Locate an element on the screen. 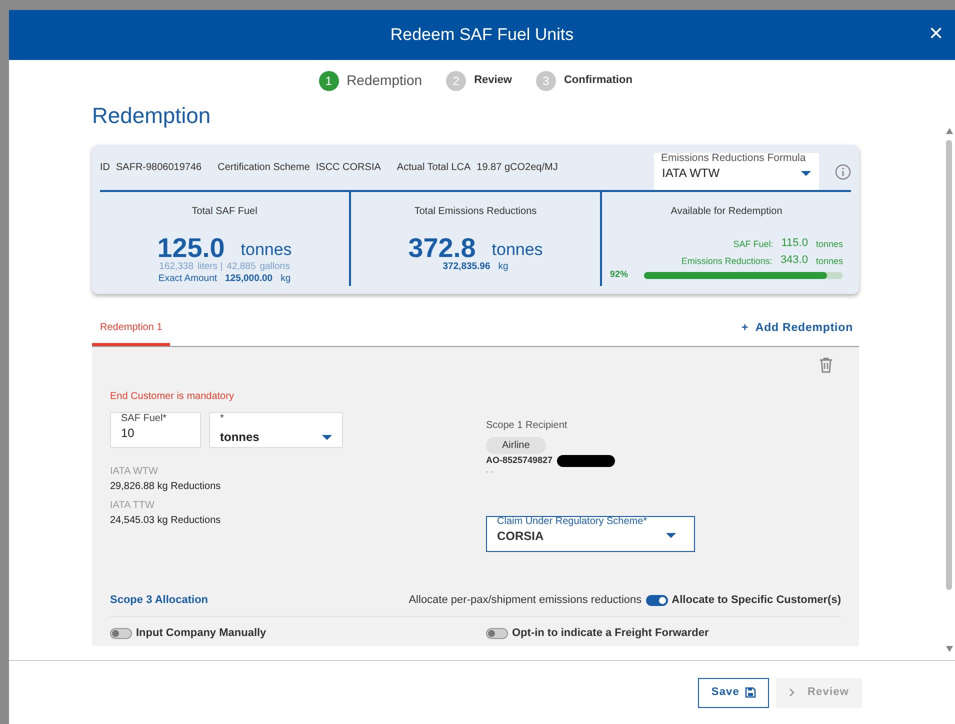 Image resolution: width=955 pixels, height=724 pixels. liters-value: 162,338 is located at coordinates (176, 267).